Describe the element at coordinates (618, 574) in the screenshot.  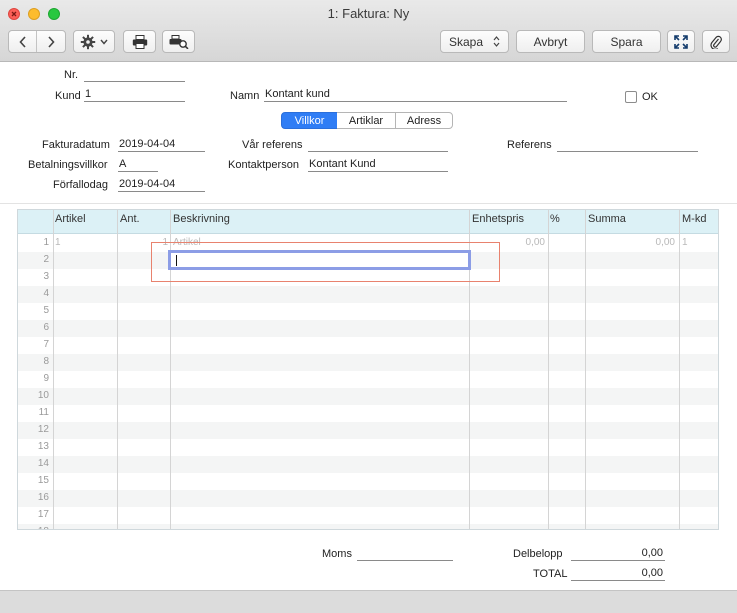
I see `total-field: 0,00` at that location.